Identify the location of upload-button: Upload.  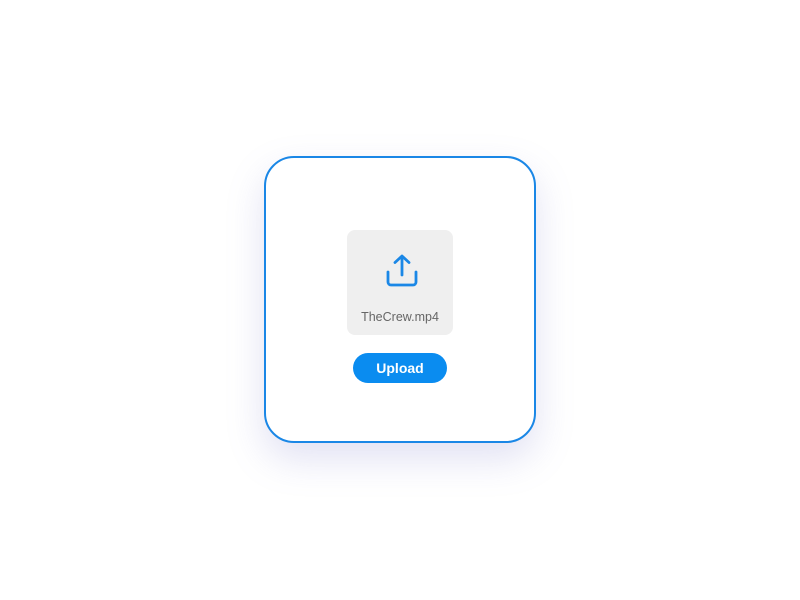
(400, 368).